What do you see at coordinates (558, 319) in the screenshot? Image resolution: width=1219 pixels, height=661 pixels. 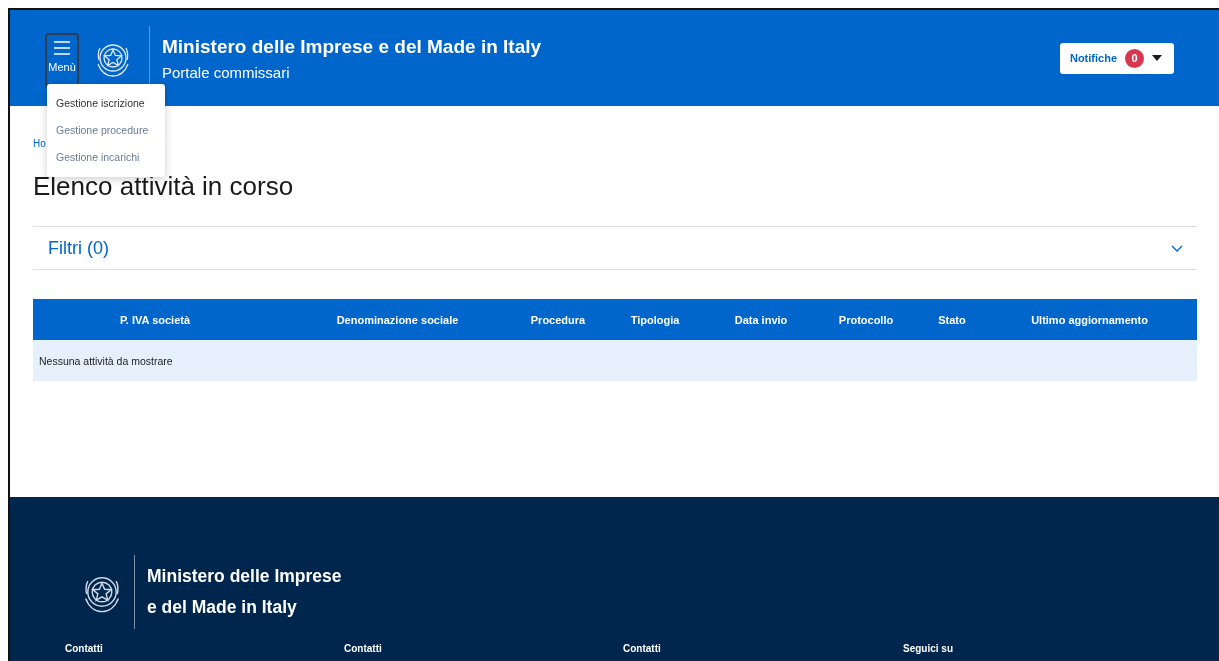 I see `column-header: Procedura` at bounding box center [558, 319].